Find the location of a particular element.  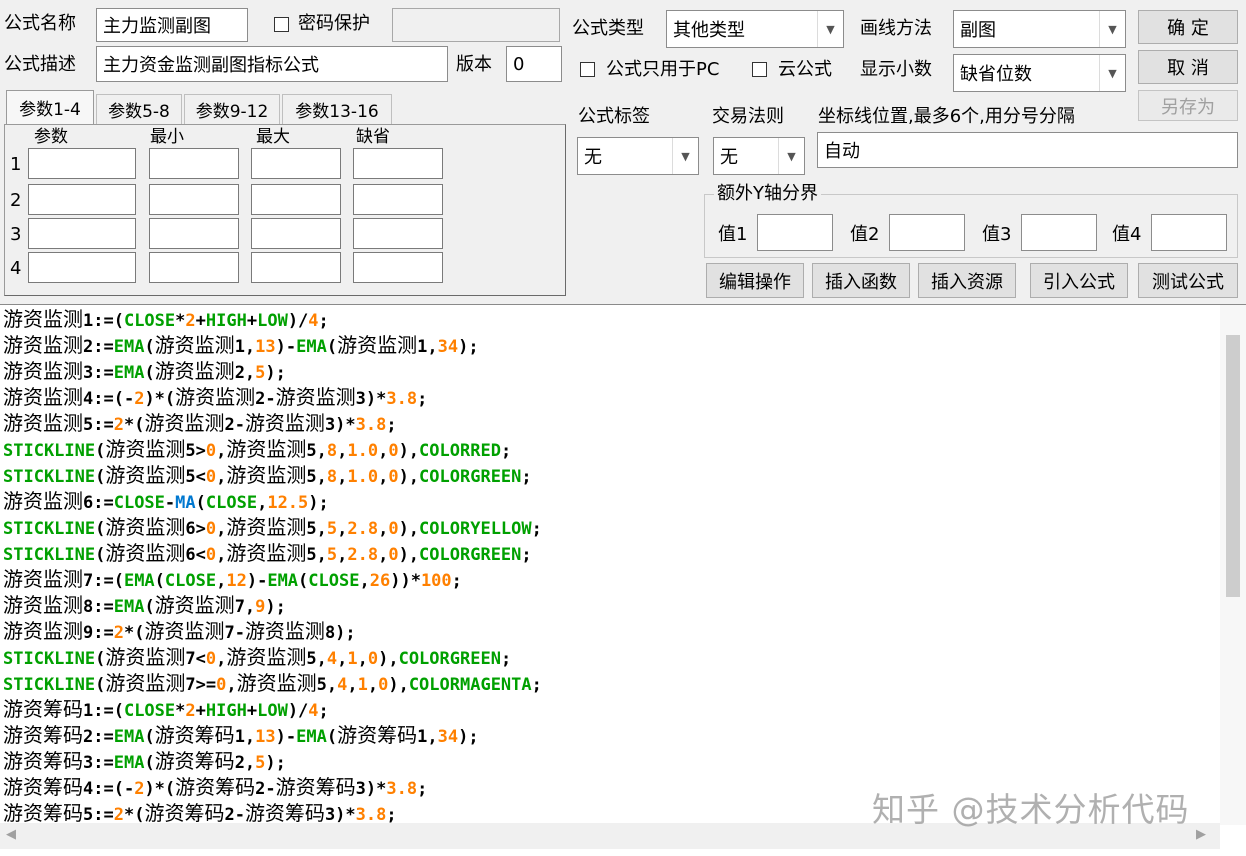

ok-button: 确 定 is located at coordinates (1188, 27).